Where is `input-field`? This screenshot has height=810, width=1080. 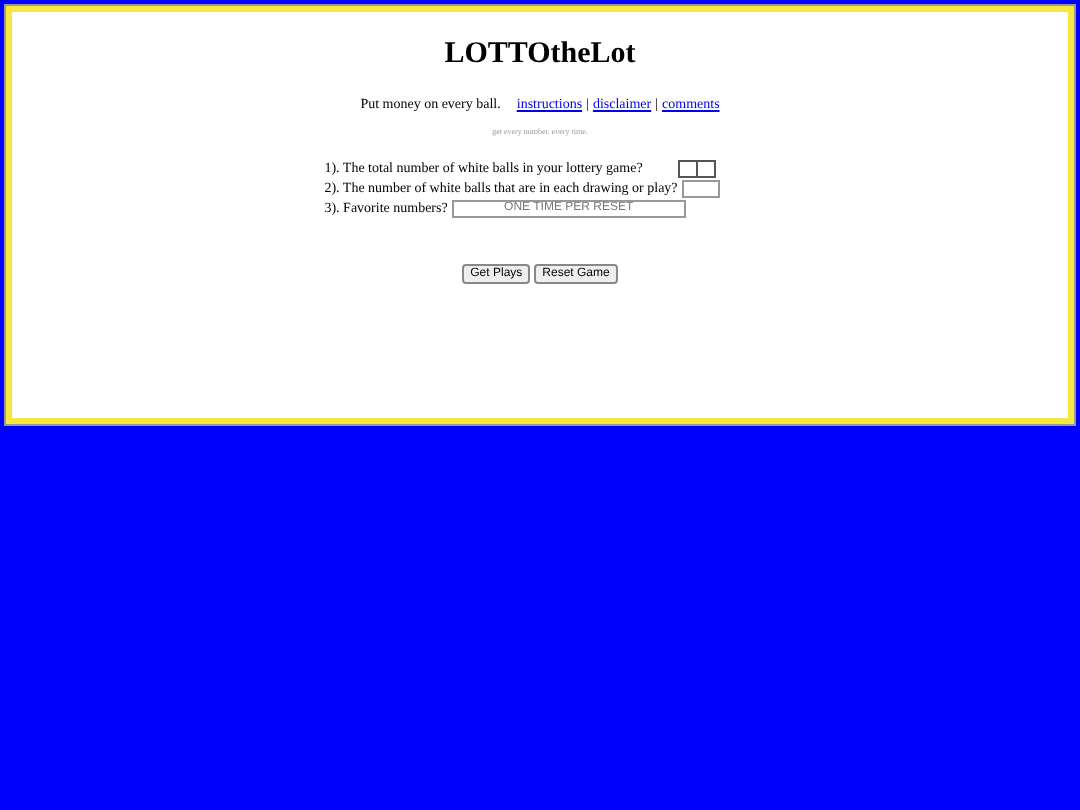 input-field is located at coordinates (700, 189).